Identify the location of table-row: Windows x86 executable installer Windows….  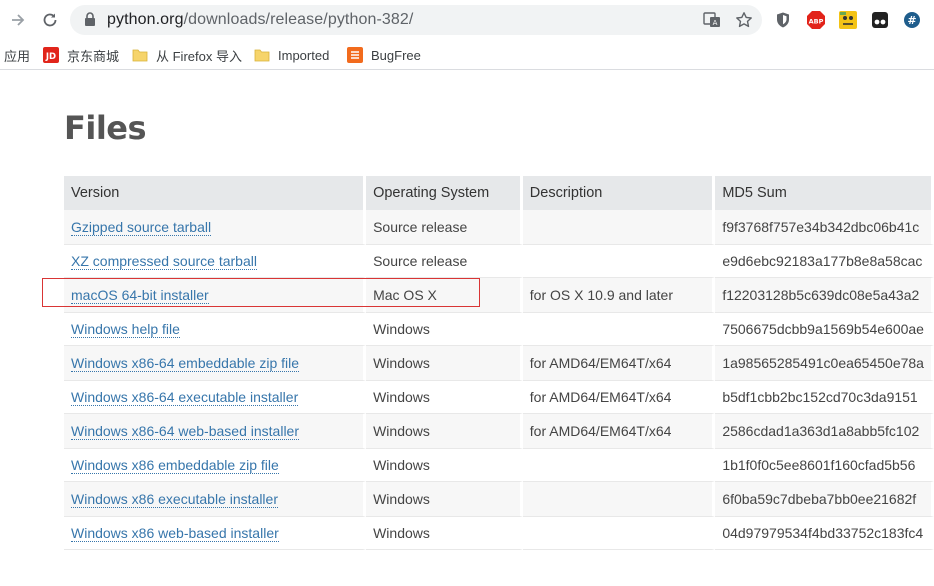
(499, 499).